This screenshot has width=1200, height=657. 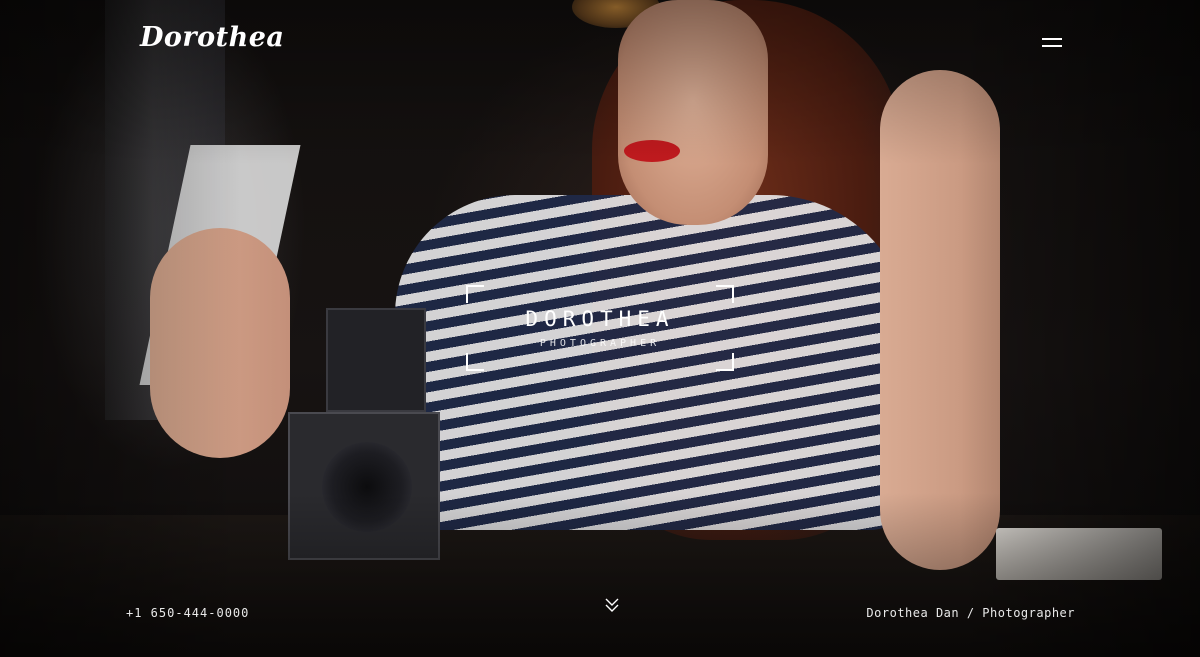 I want to click on center-brand-frame: DOROTHEA PHOTOGRAPHER, so click(x=600, y=328).